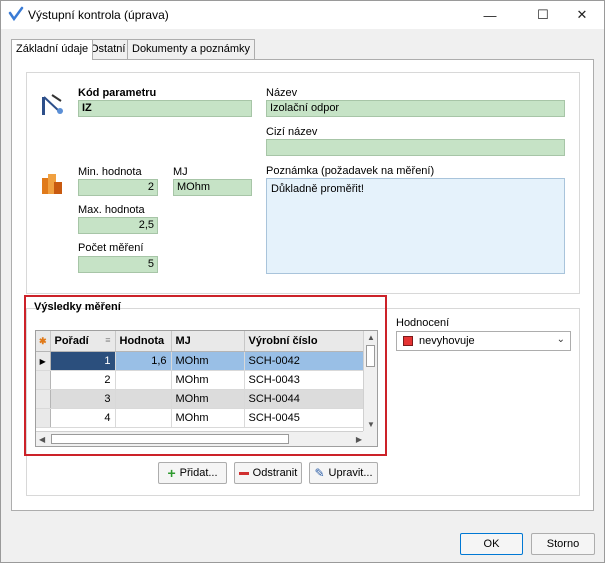 This screenshot has height=563, width=605. What do you see at coordinates (483, 341) in the screenshot?
I see `hodnoceni-select: nevyhovuje ⌄` at bounding box center [483, 341].